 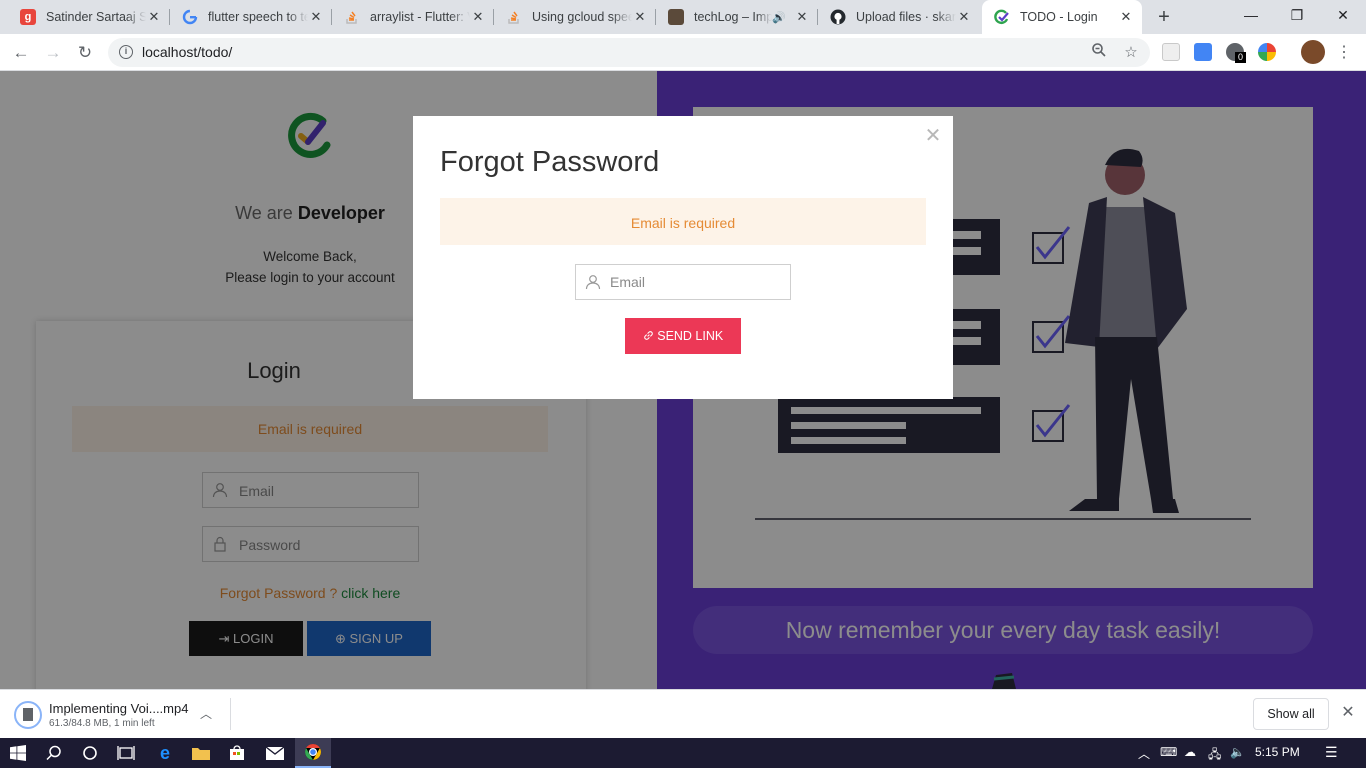 I want to click on window-close-button: ✕, so click(x=1343, y=15).